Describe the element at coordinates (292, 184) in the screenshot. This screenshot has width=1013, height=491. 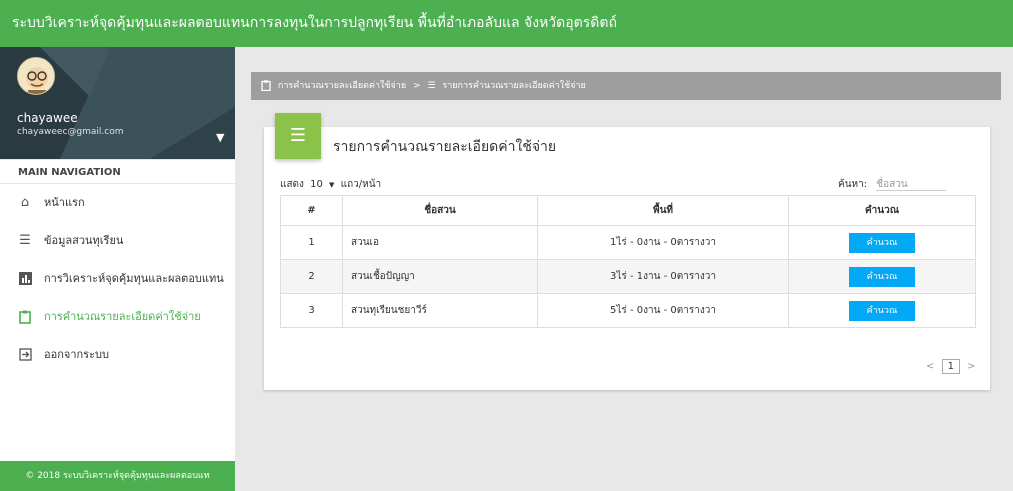
I see `page-length-prefix: แสดง` at that location.